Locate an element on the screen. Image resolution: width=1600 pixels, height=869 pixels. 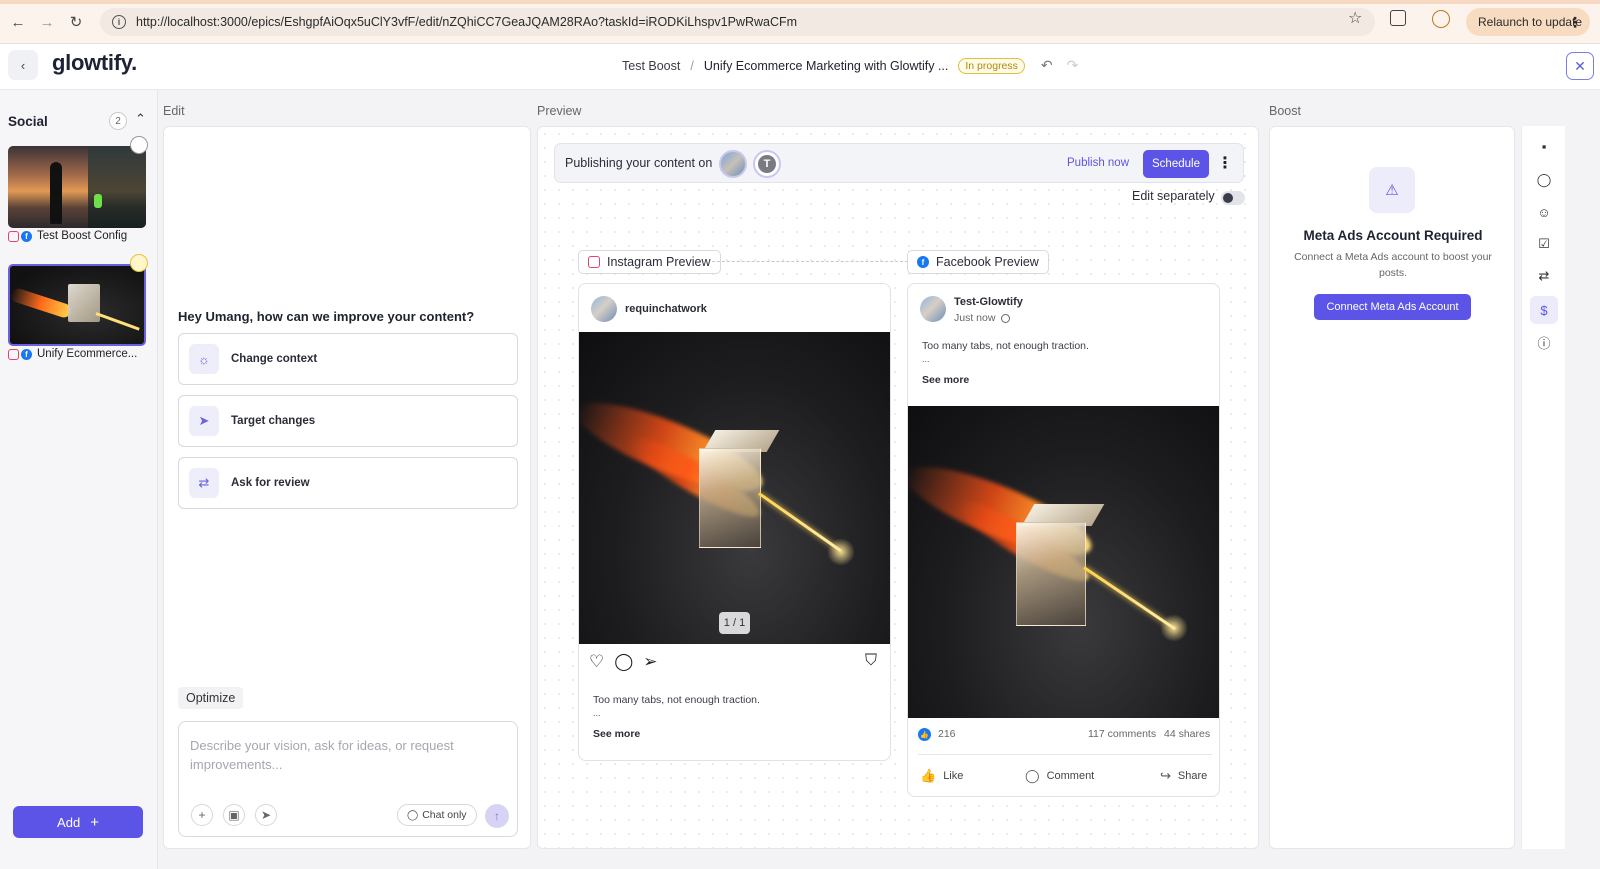
thumbnail-flame-shape is located at coordinates (41, 303).